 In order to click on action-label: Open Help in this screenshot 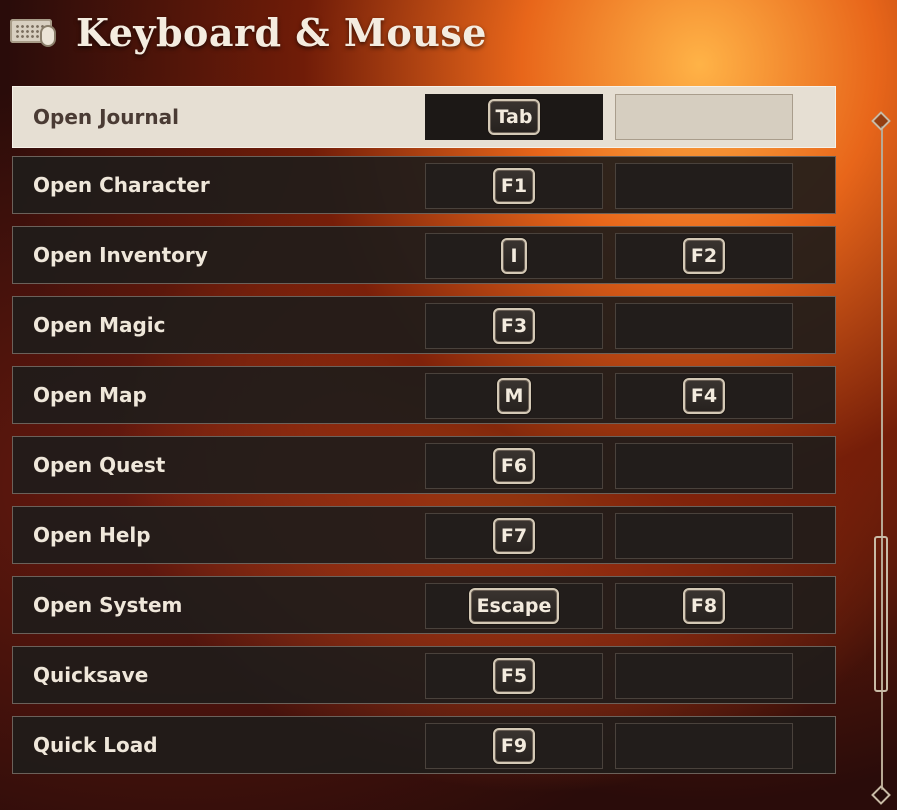, I will do `click(92, 535)`.